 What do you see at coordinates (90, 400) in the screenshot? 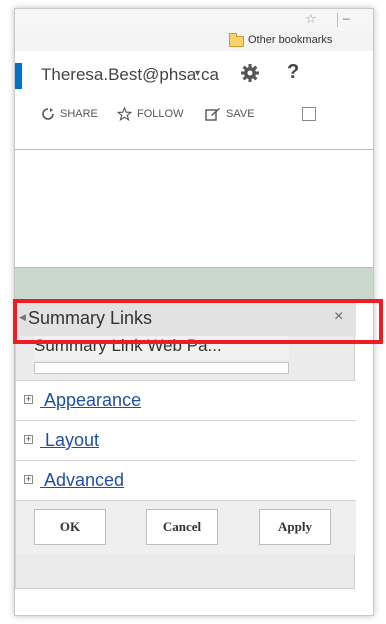
I see `appearance-link: Appearance` at bounding box center [90, 400].